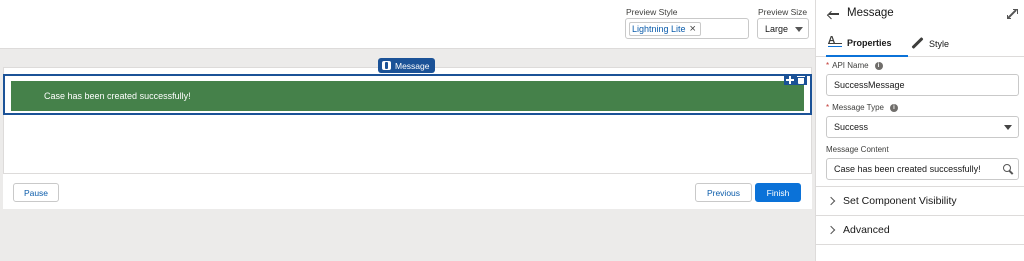 This screenshot has width=1024, height=261. I want to click on preview-style-pill: Lightning Lite ×, so click(665, 29).